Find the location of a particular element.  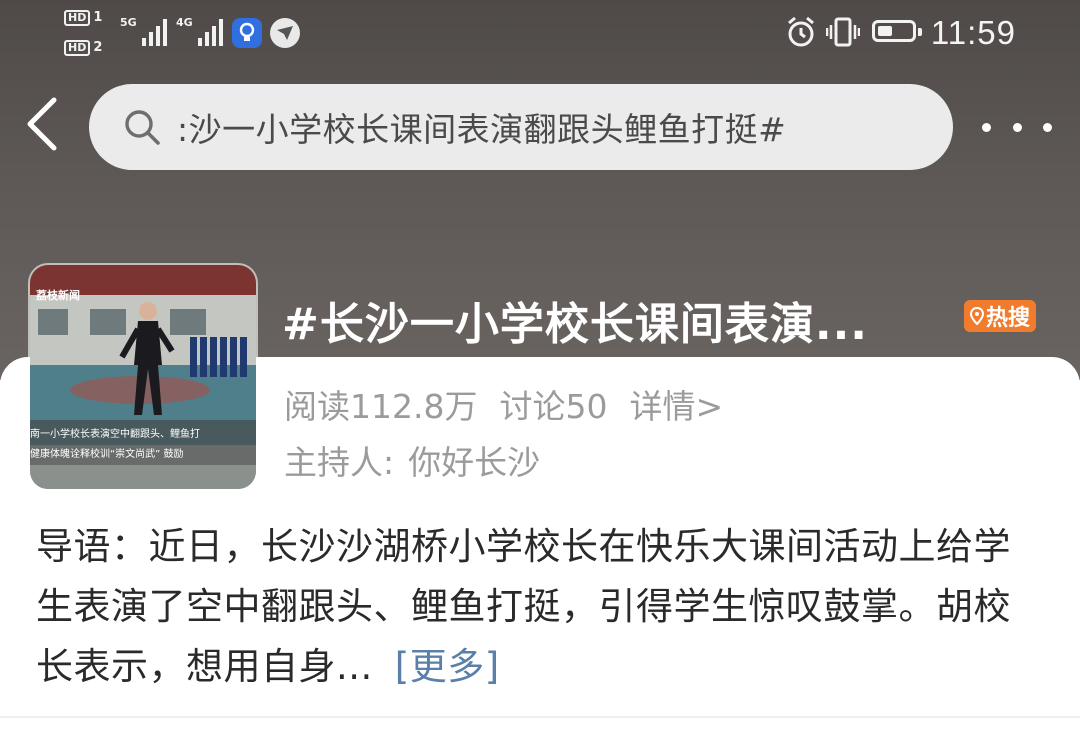

search-icon is located at coordinates (142, 127).